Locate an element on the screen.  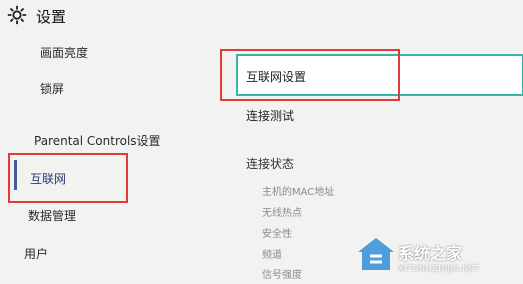
sidebar-item-brightness: 画面亮度 is located at coordinates (64, 52).